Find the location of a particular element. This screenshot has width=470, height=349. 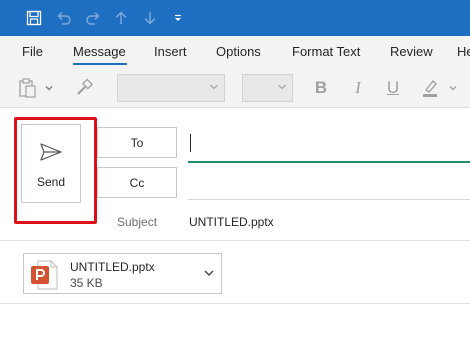

paste-dropdown-icon is located at coordinates (49, 88).